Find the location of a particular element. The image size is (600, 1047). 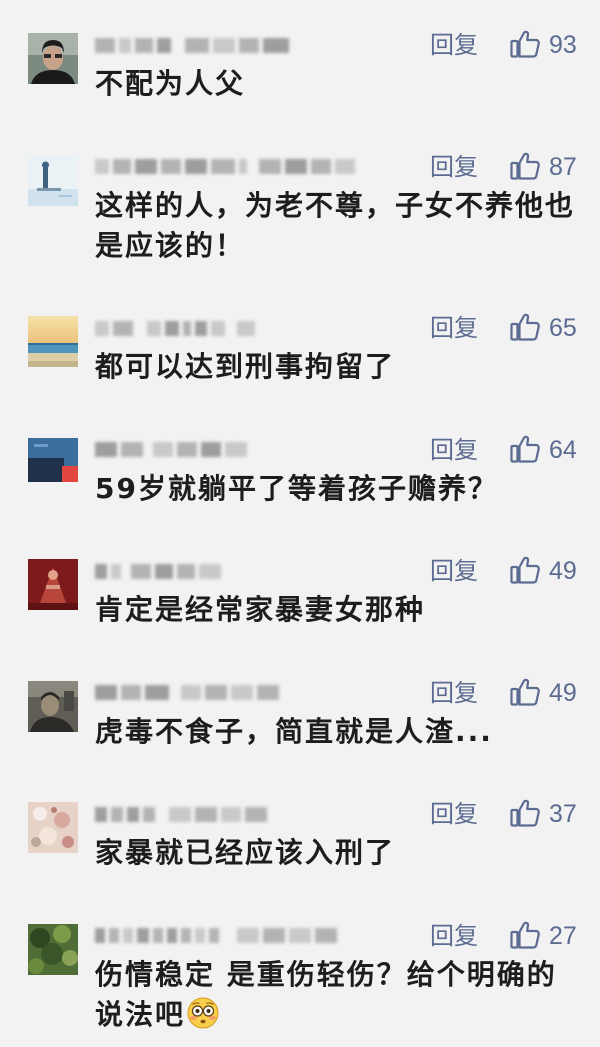

comment-text-line: 家暴就已经应该入刑了 is located at coordinates (245, 852).